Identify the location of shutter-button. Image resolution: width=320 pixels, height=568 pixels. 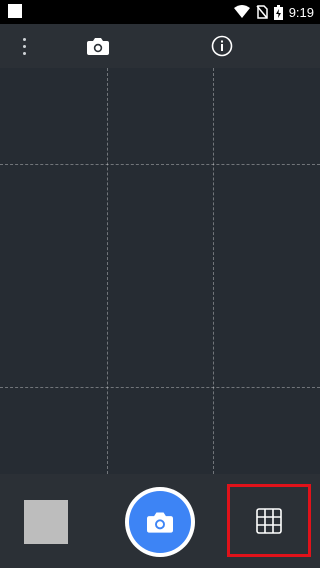
(160, 522).